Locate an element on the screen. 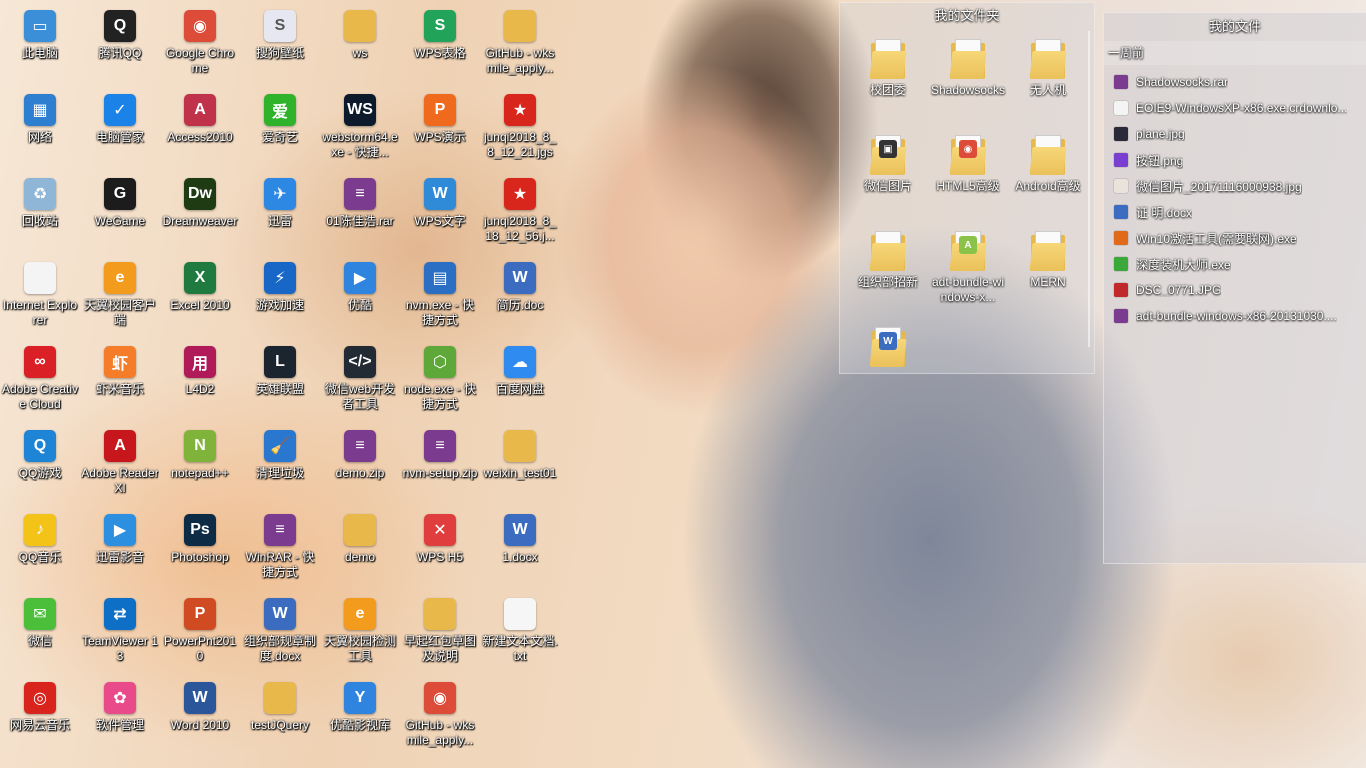  desktop-shortcut: testJQuery is located at coordinates (280, 714).